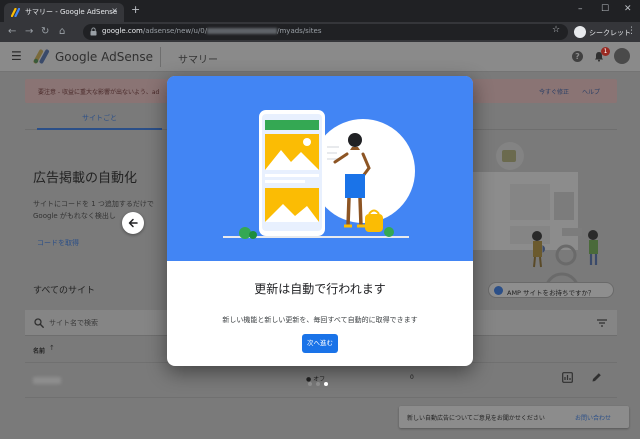  What do you see at coordinates (39, 323) in the screenshot?
I see `search-icon` at bounding box center [39, 323].